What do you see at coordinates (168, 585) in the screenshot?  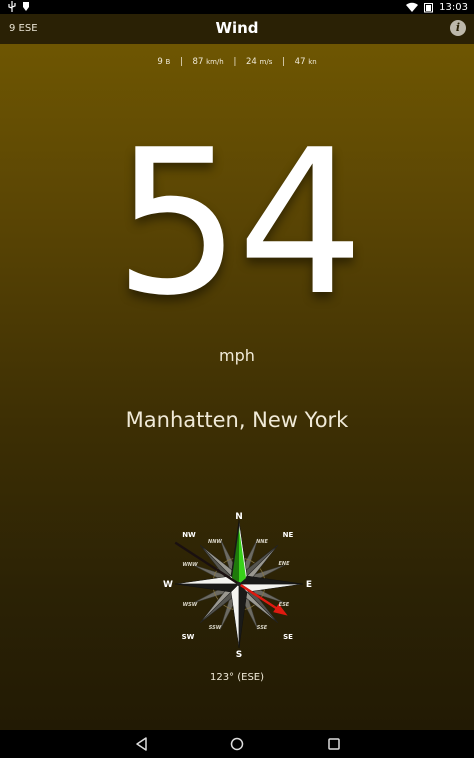 I see `compass-label-w: W` at bounding box center [168, 585].